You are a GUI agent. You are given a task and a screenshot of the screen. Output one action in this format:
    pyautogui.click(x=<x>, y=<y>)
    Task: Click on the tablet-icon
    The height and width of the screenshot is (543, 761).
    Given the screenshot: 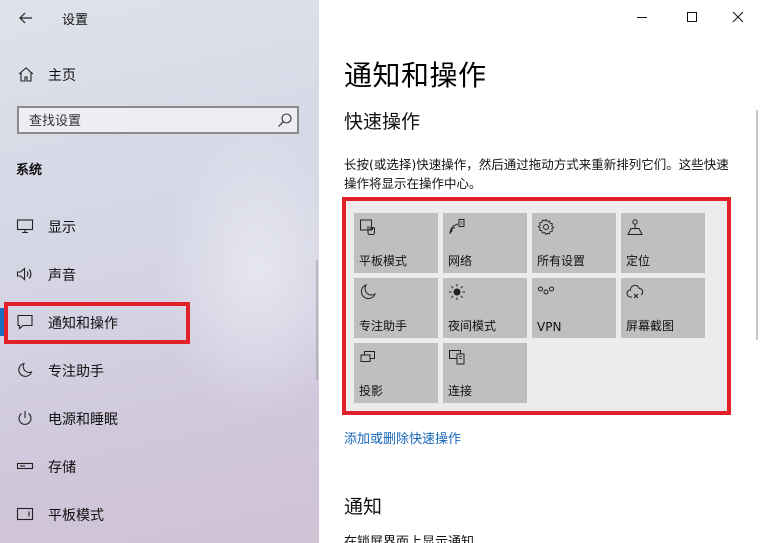 What is the action you would take?
    pyautogui.click(x=25, y=514)
    